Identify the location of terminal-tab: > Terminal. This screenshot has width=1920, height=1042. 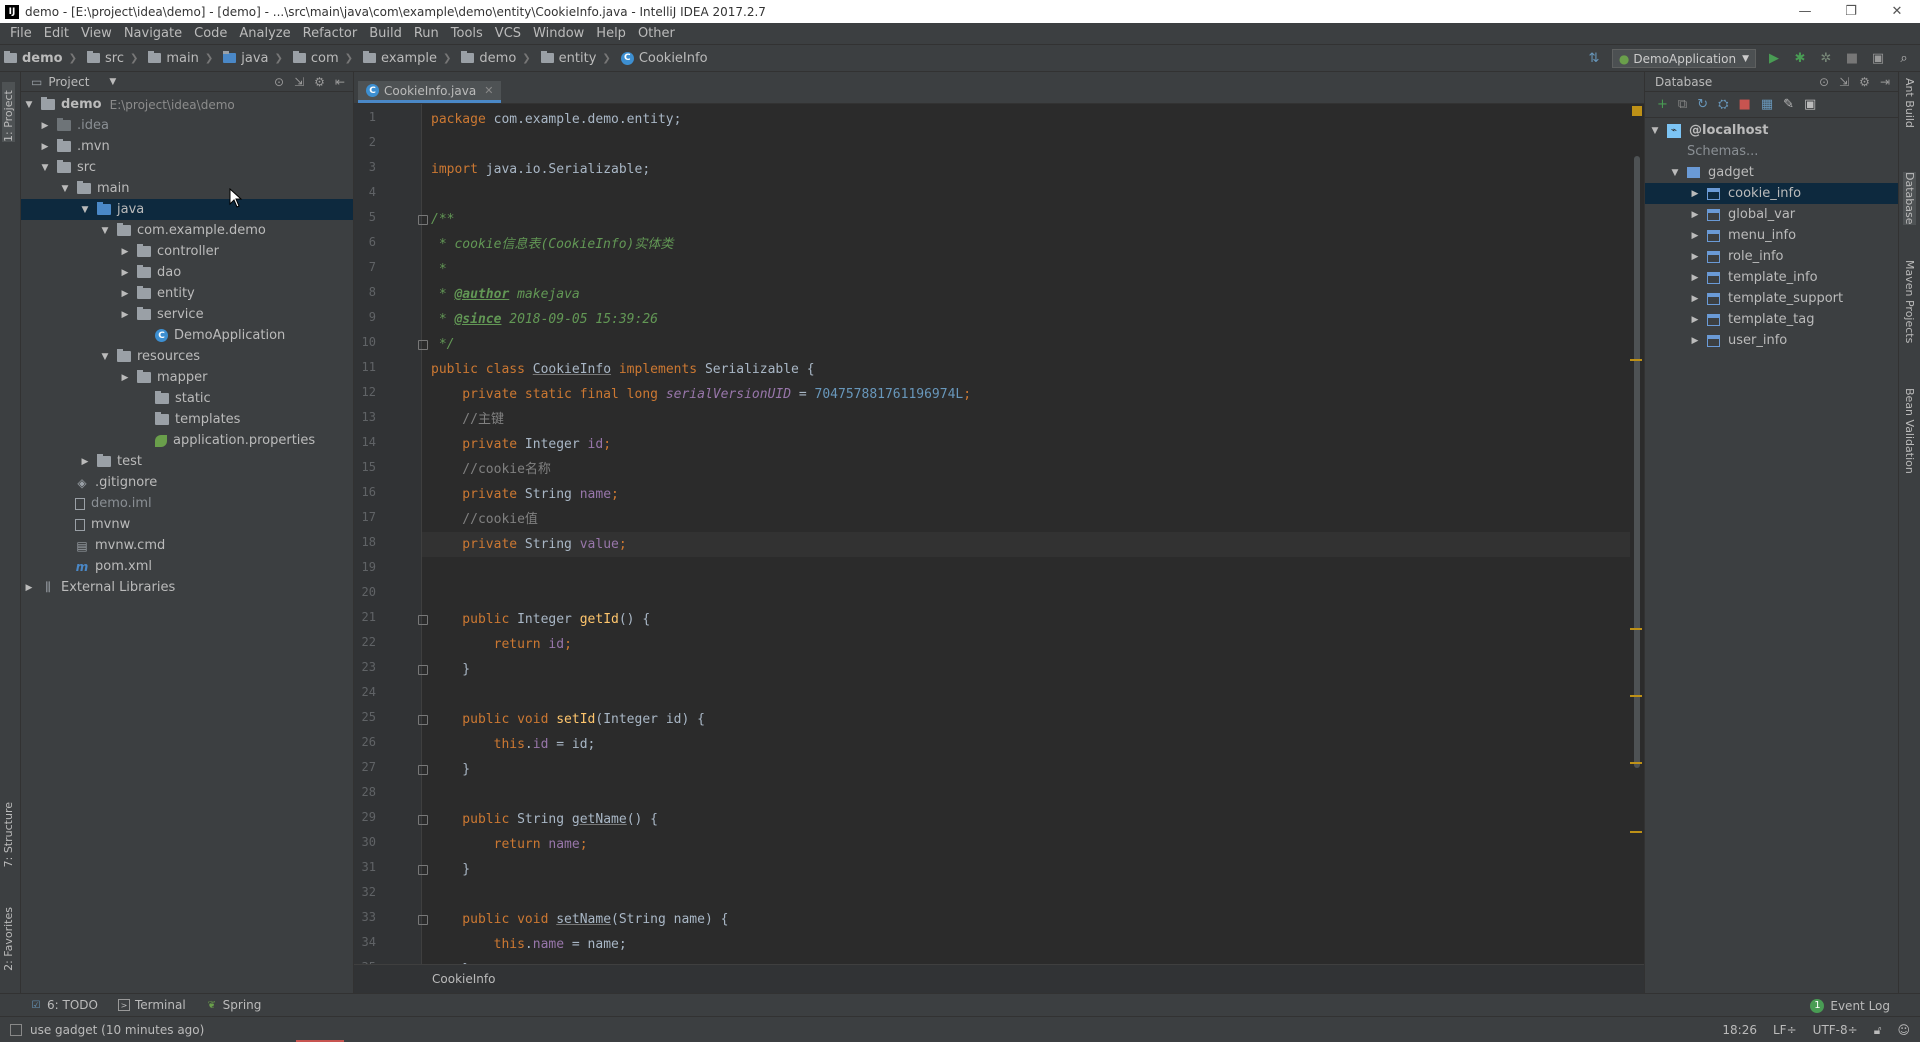
(151, 1005).